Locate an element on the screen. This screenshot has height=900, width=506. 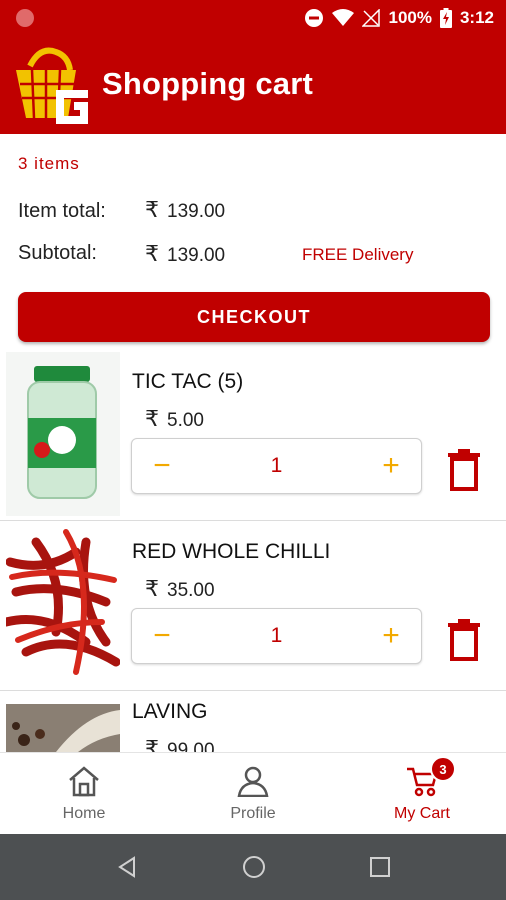
subtotal-label: Subtotal: is located at coordinates (57, 253).